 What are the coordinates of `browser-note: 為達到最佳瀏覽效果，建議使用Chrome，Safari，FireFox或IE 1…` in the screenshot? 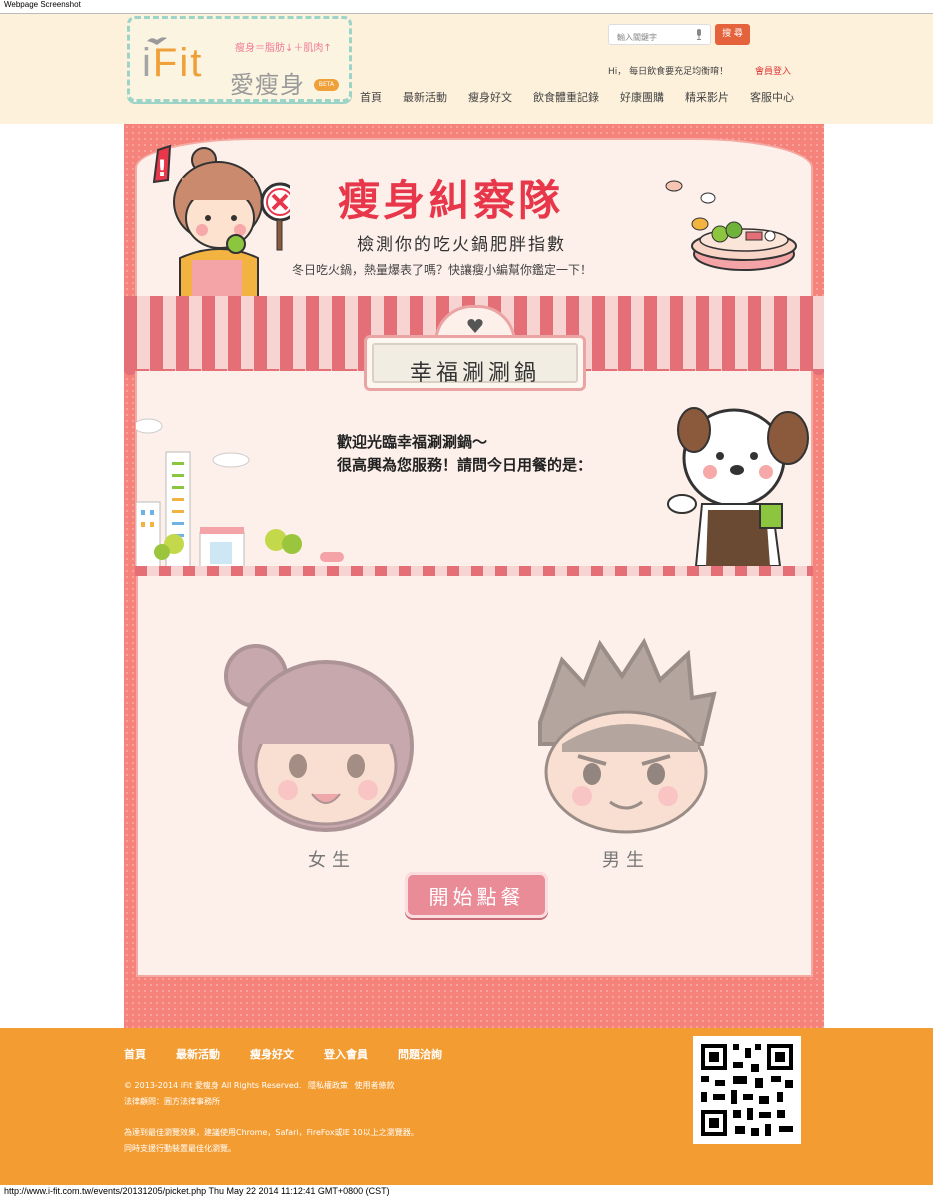 It's located at (271, 1132).